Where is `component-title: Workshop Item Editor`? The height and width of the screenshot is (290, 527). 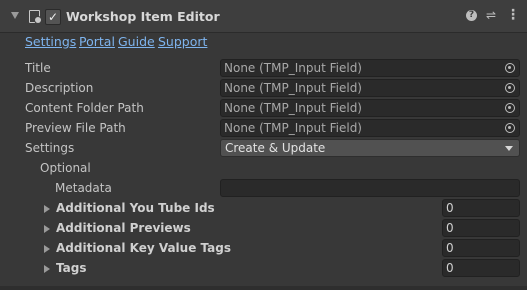
component-title: Workshop Item Editor is located at coordinates (143, 16).